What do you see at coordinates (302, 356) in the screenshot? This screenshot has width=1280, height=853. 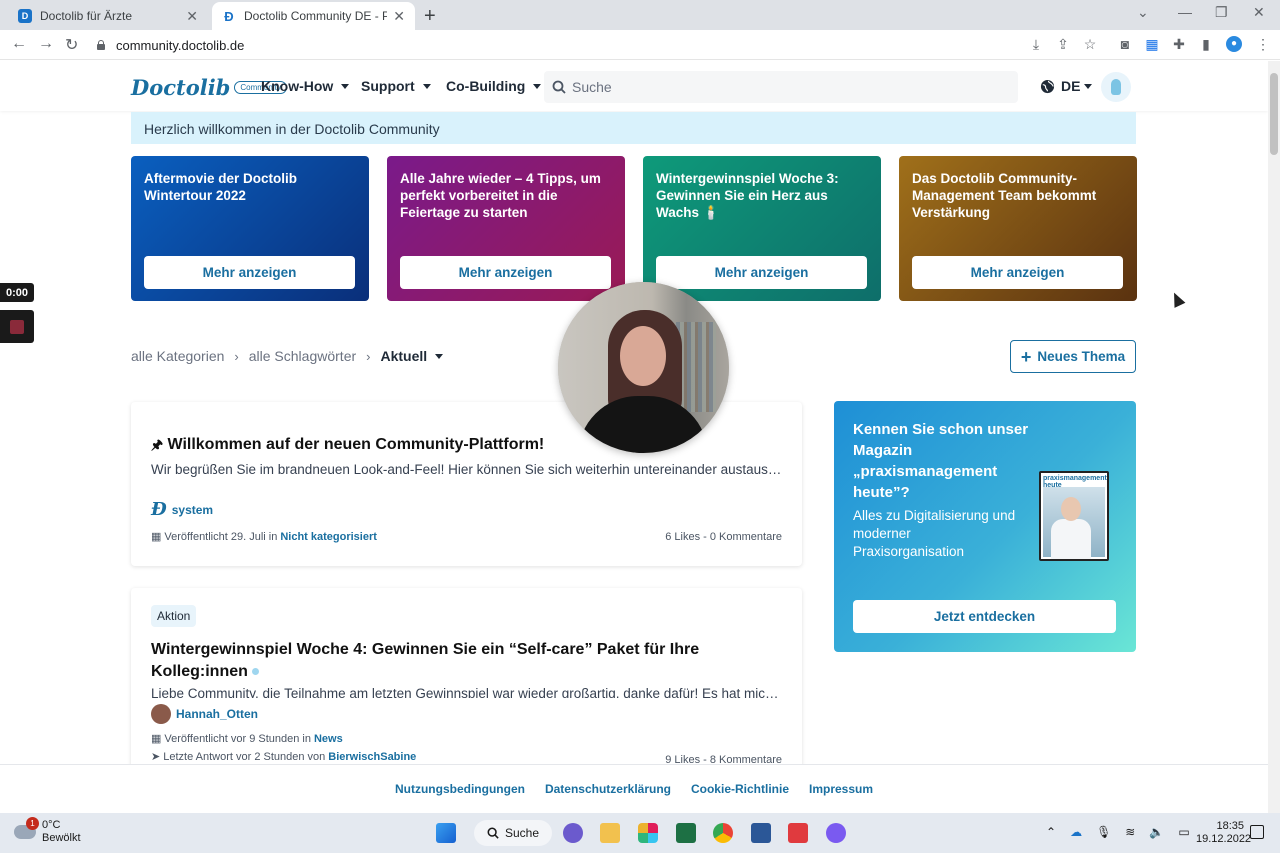 I see `breadcrumb-tags: alle Schlagwörter` at bounding box center [302, 356].